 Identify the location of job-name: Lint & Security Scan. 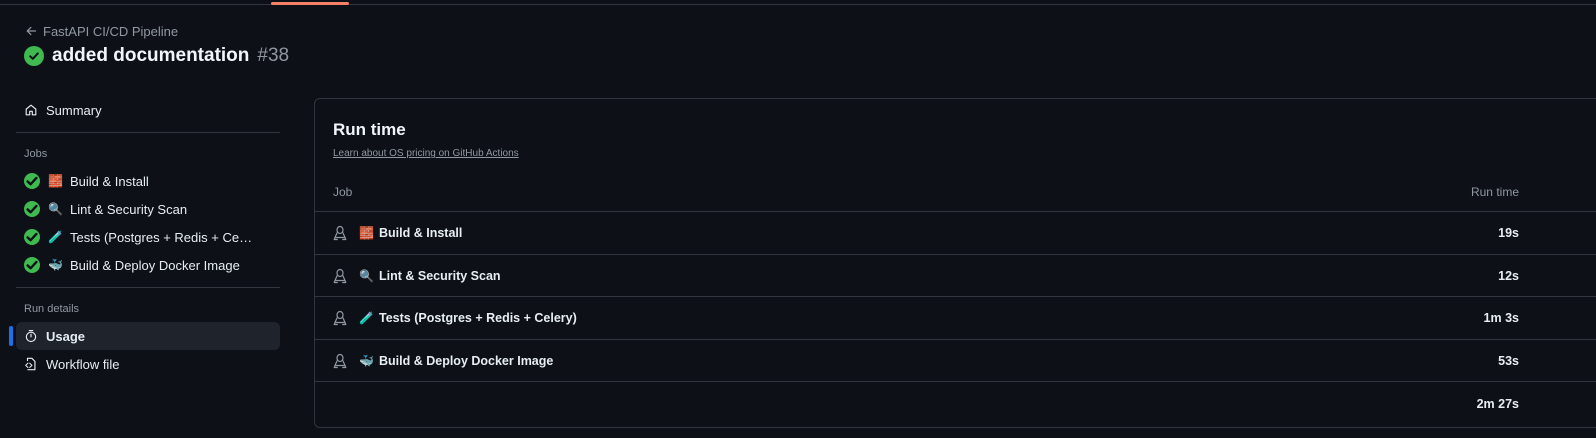
(440, 276).